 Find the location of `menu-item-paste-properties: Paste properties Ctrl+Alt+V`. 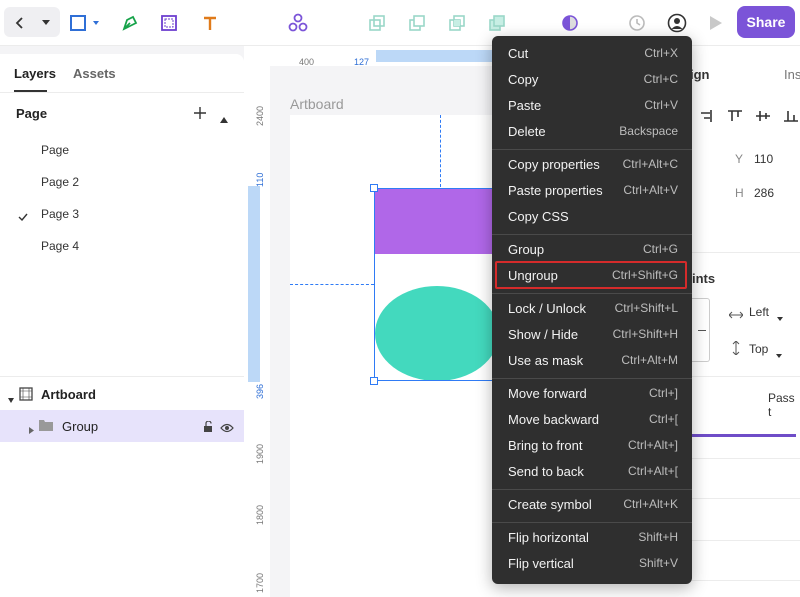

menu-item-paste-properties: Paste properties Ctrl+Alt+V is located at coordinates (592, 191).